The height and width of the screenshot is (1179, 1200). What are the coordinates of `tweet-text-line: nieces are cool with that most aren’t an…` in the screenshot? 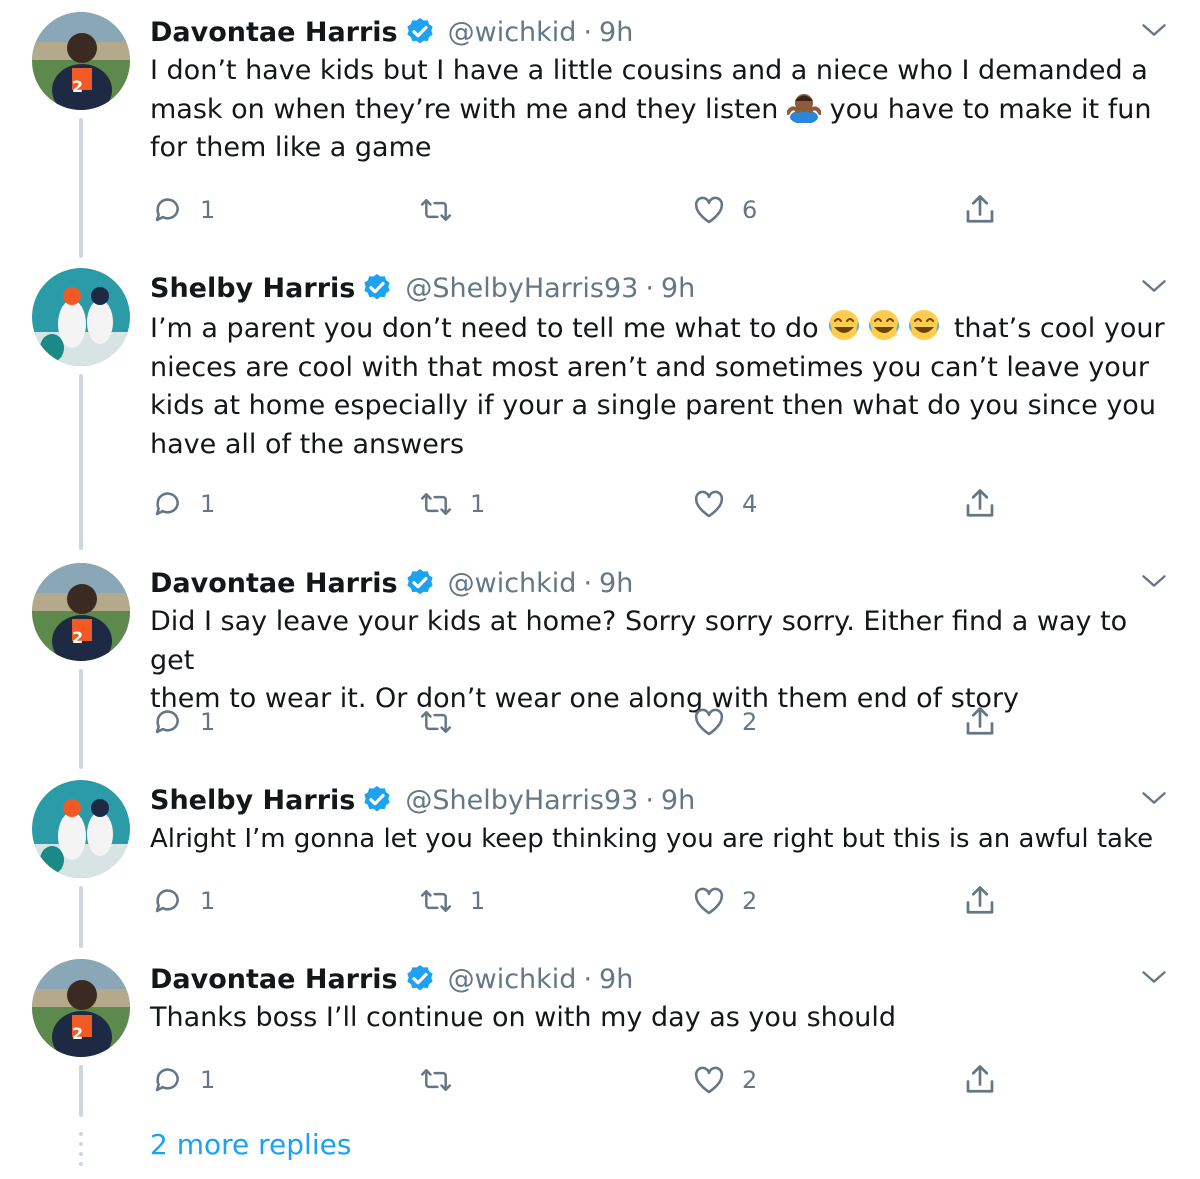 It's located at (649, 367).